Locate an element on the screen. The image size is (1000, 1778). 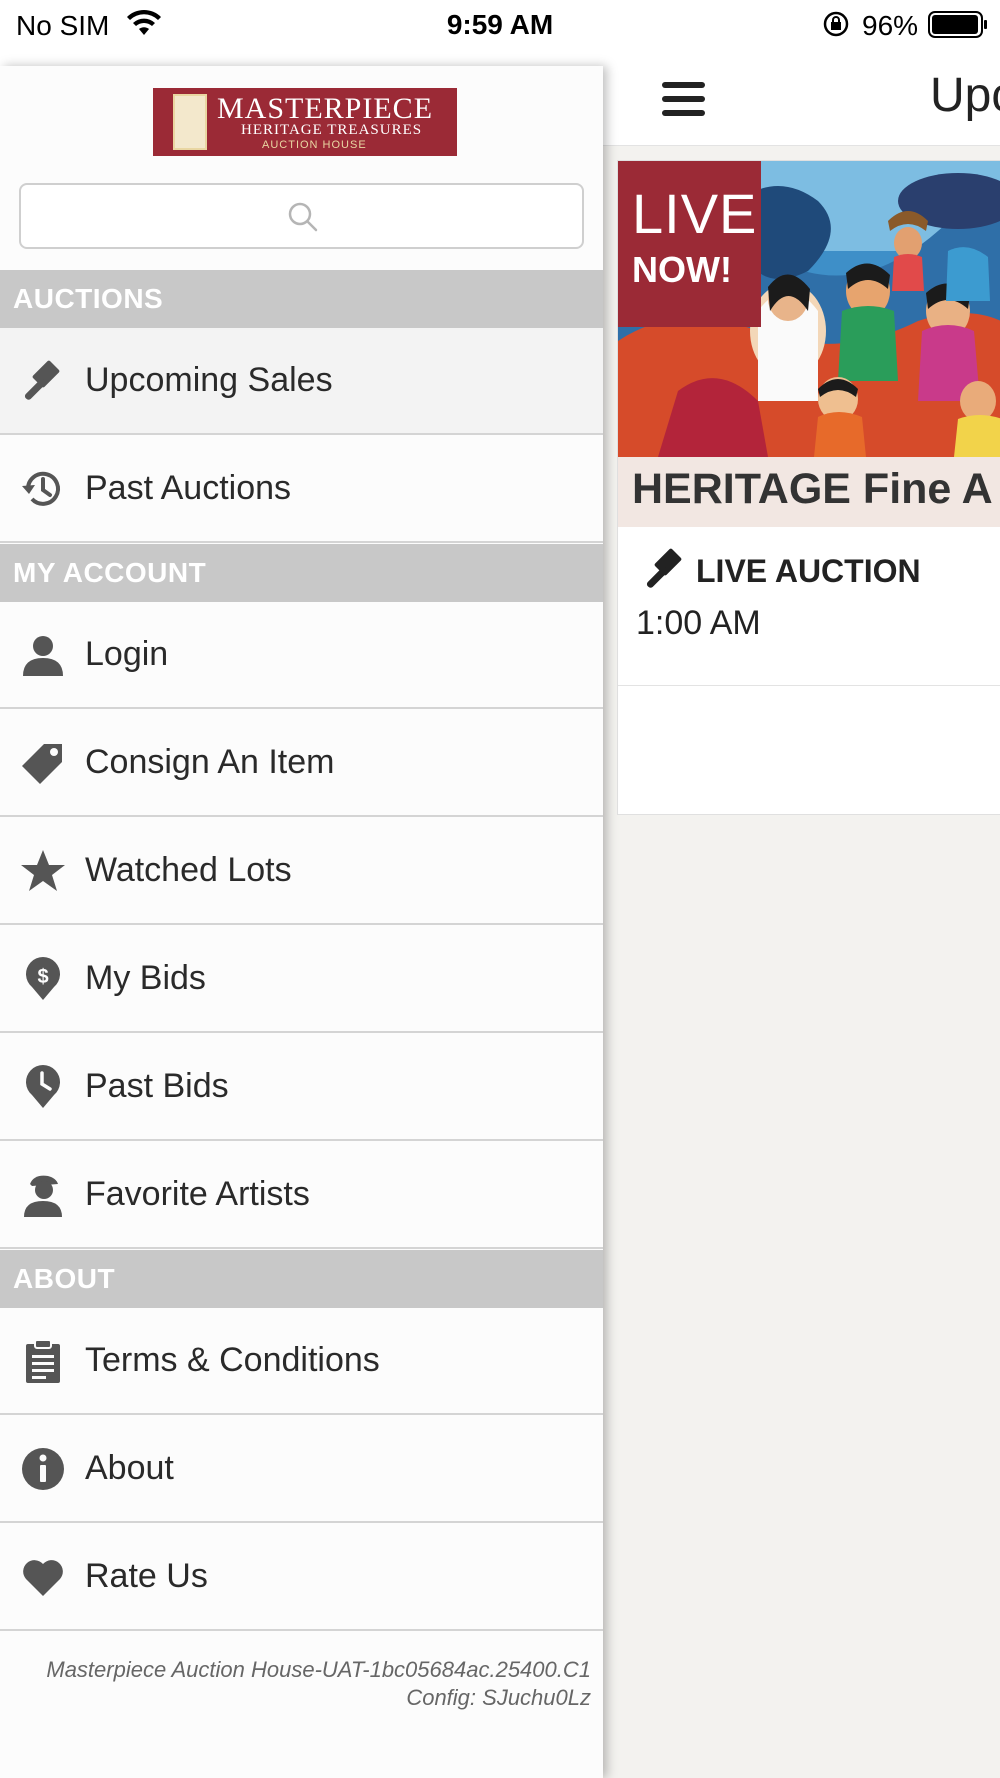
menu-item-label: Past Bids is located at coordinates (157, 1086).